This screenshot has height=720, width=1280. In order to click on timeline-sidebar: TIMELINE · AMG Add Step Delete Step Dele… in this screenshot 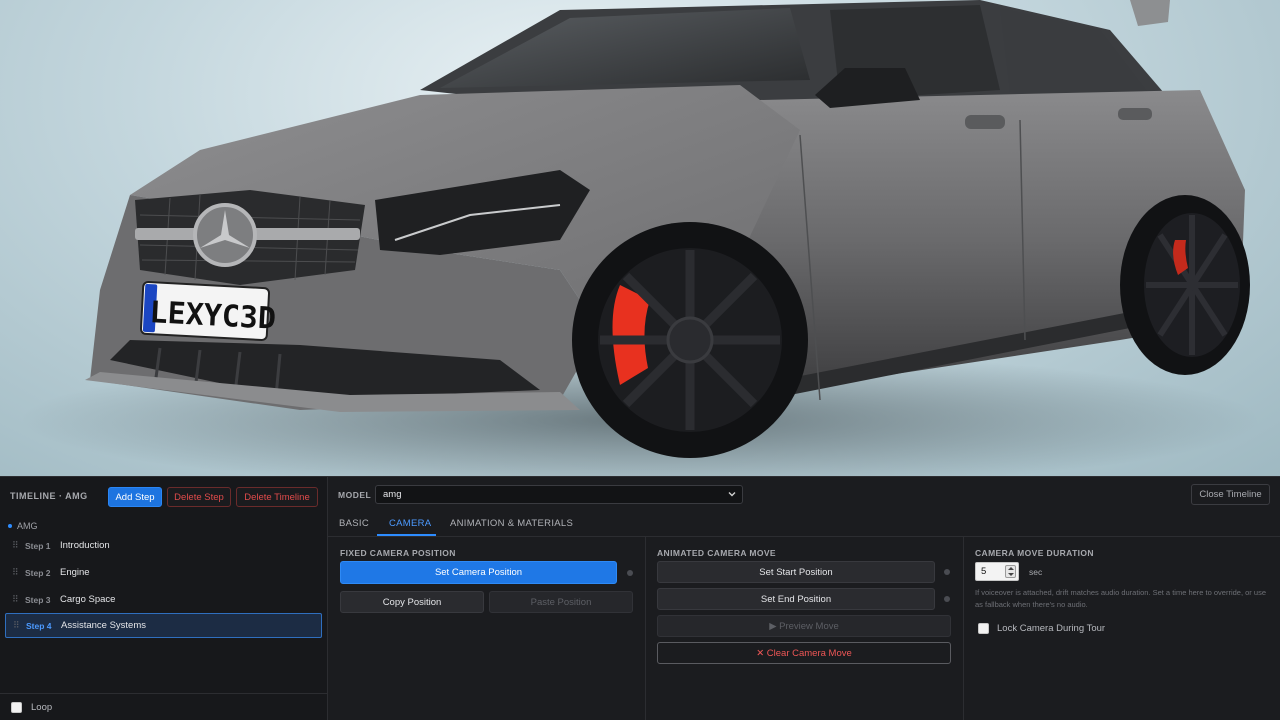, I will do `click(164, 598)`.